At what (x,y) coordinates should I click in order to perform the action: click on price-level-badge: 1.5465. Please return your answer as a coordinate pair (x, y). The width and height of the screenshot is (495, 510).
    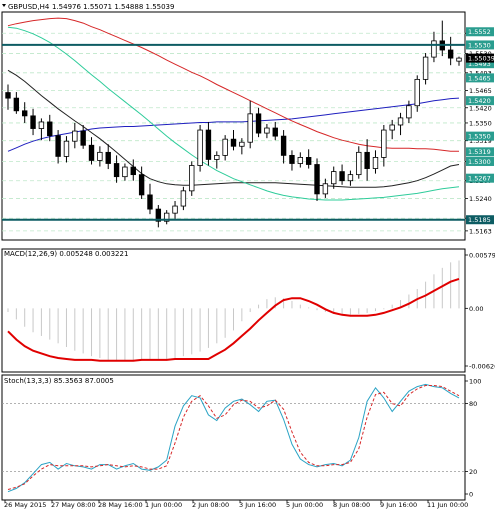
    Looking at the image, I should click on (480, 78).